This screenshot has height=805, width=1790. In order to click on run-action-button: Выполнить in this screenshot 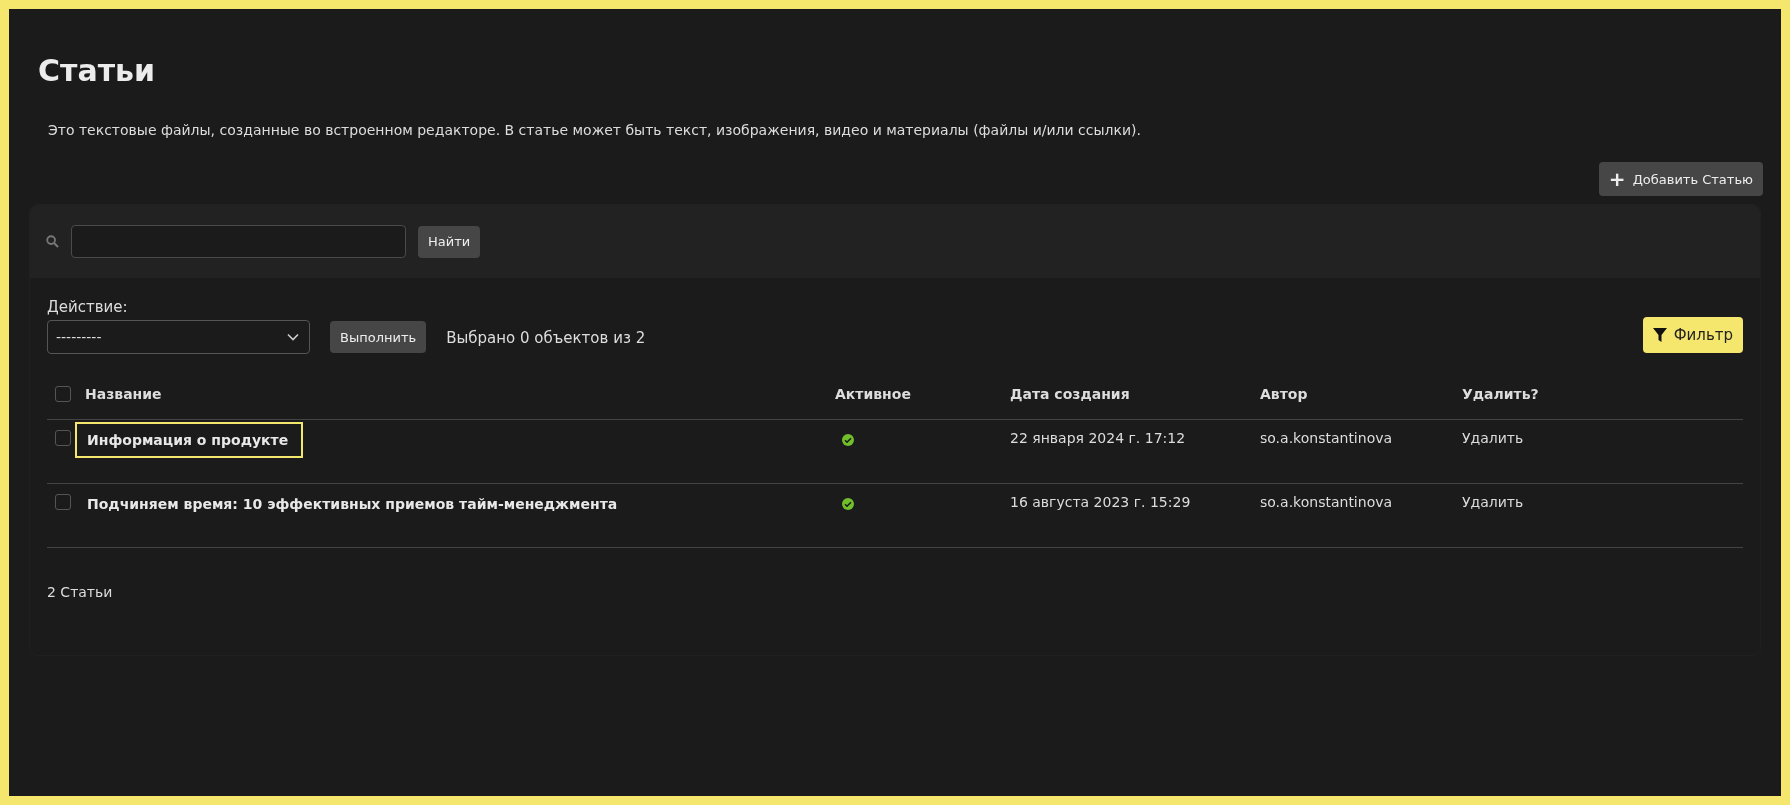, I will do `click(378, 337)`.